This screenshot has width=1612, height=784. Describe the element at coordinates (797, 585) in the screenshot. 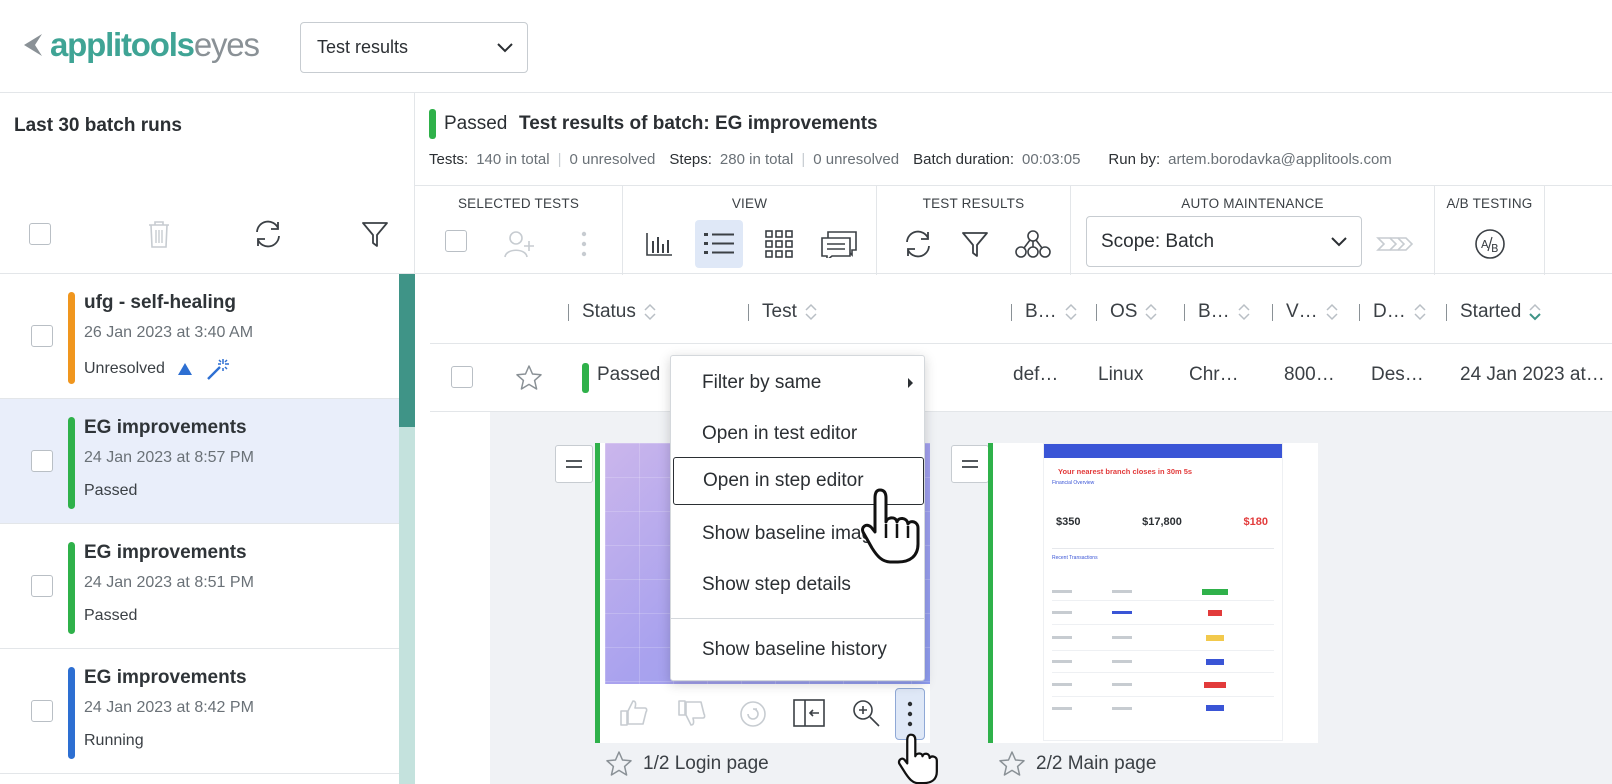

I see `menu-item-show-step-details: Show step details` at that location.